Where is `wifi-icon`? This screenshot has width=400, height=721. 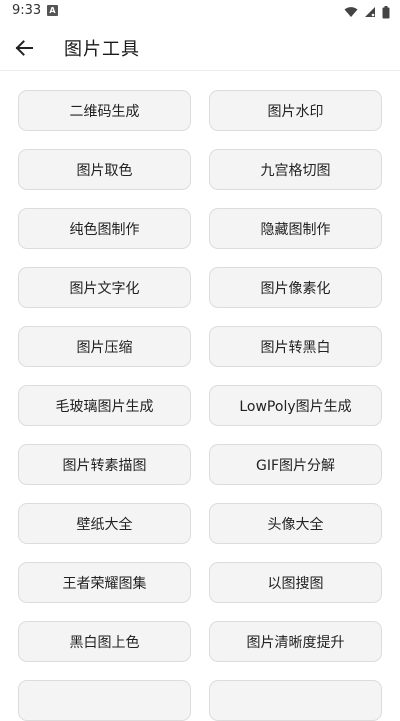
wifi-icon is located at coordinates (351, 12).